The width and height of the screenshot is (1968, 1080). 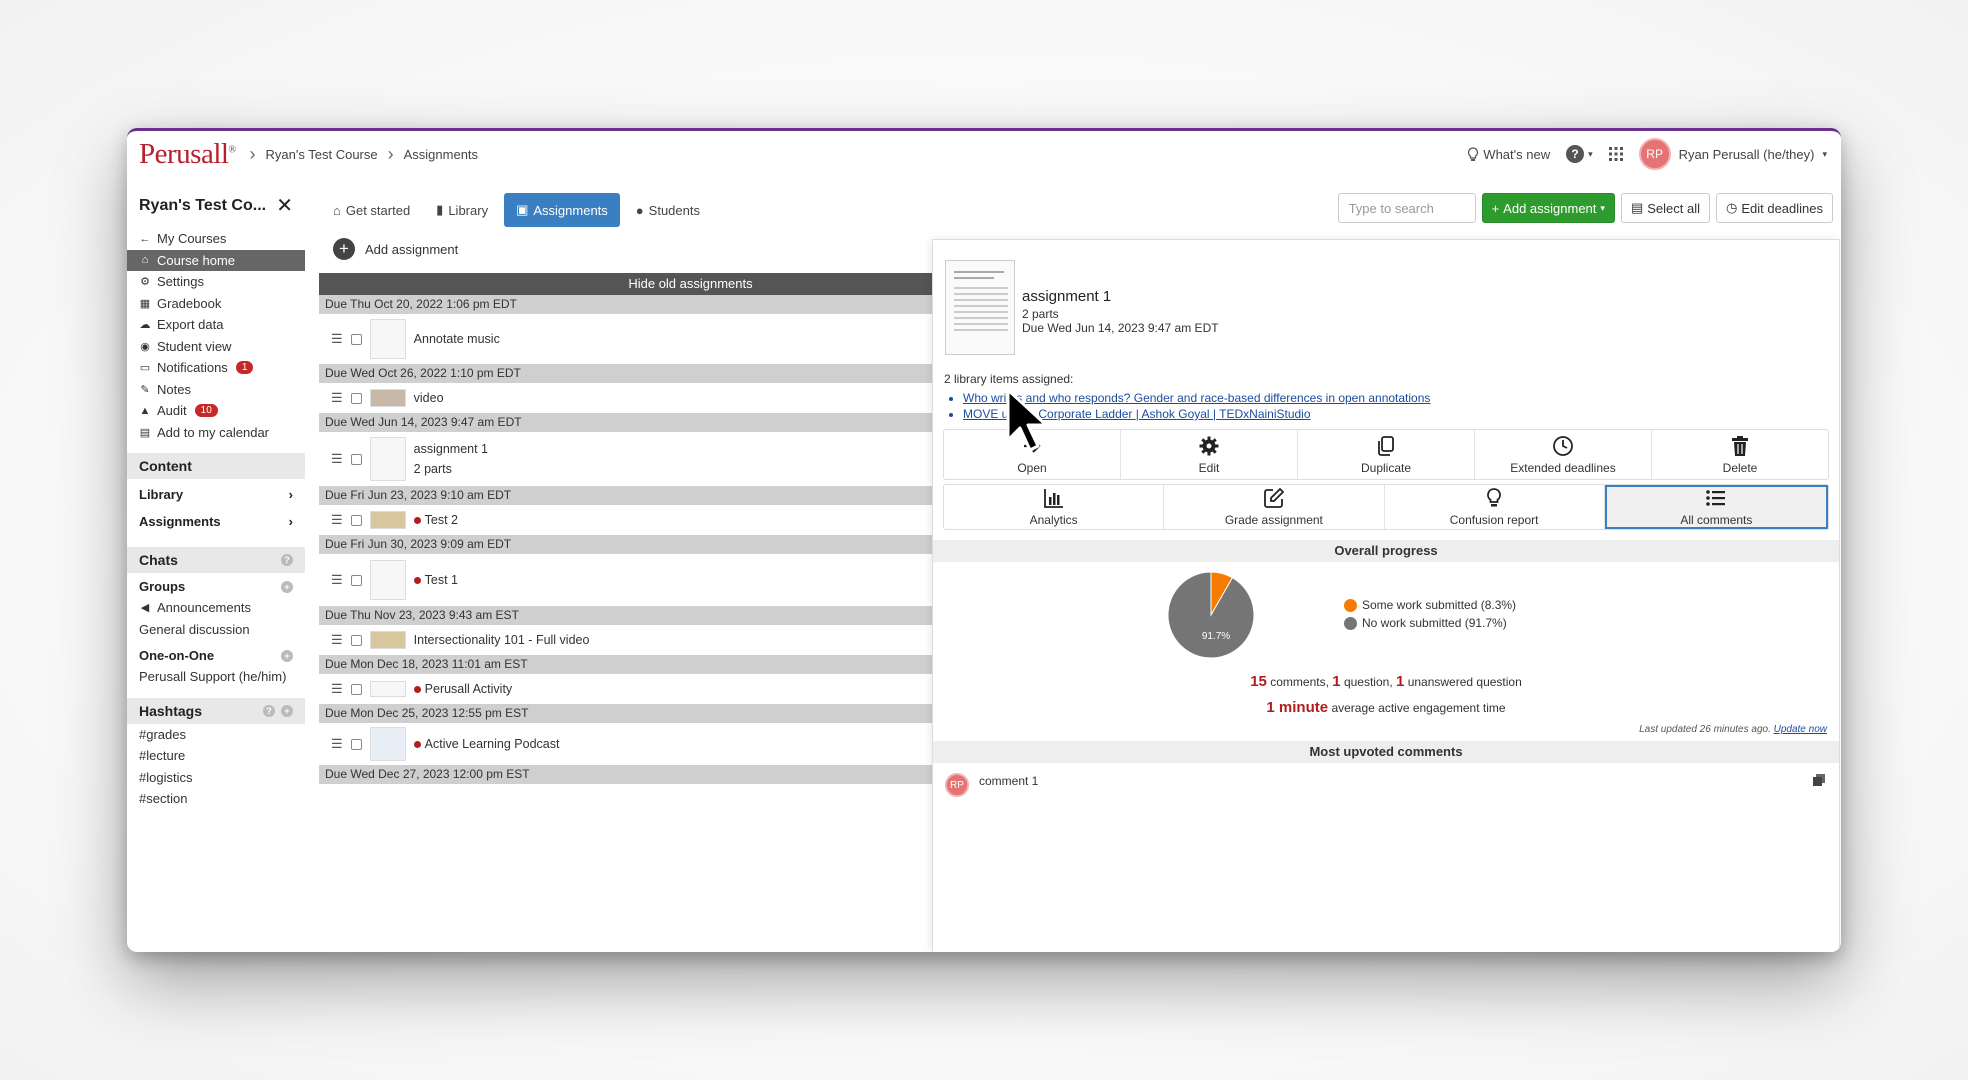 What do you see at coordinates (570, 210) in the screenshot?
I see `tab-label: Assignments` at bounding box center [570, 210].